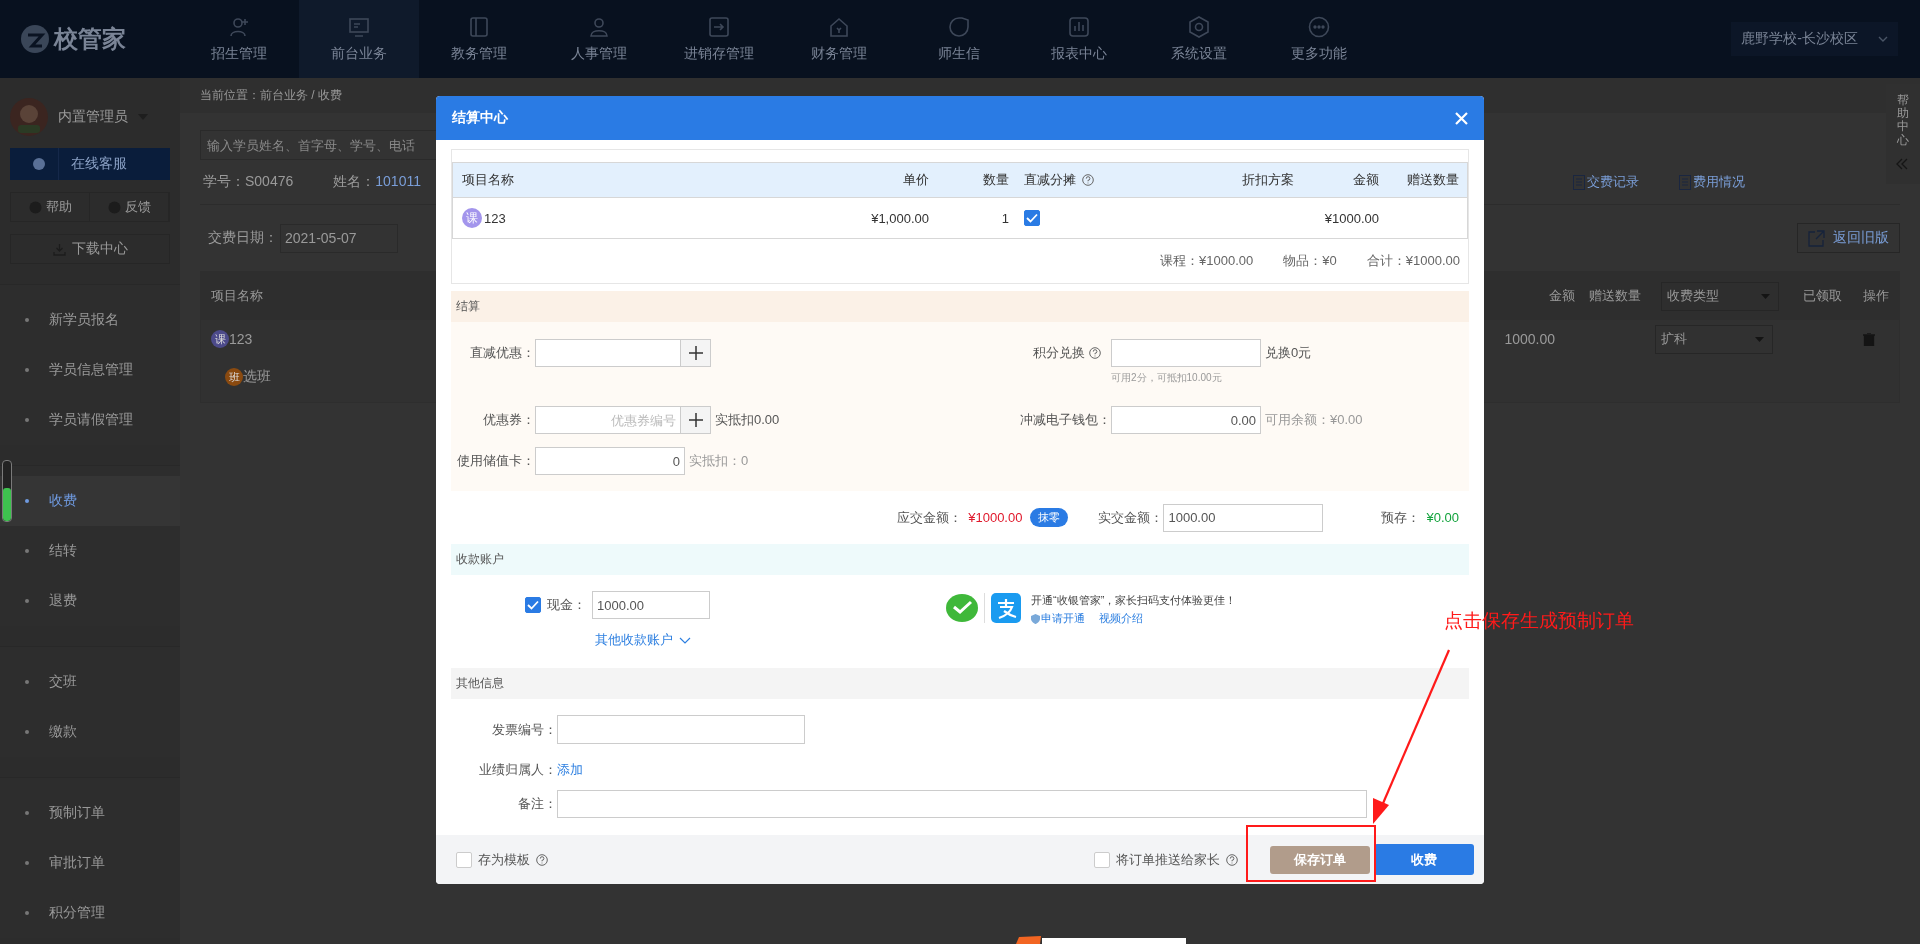 The height and width of the screenshot is (944, 1920). Describe the element at coordinates (1059, 353) in the screenshot. I see `field-label: 积分兑换` at that location.